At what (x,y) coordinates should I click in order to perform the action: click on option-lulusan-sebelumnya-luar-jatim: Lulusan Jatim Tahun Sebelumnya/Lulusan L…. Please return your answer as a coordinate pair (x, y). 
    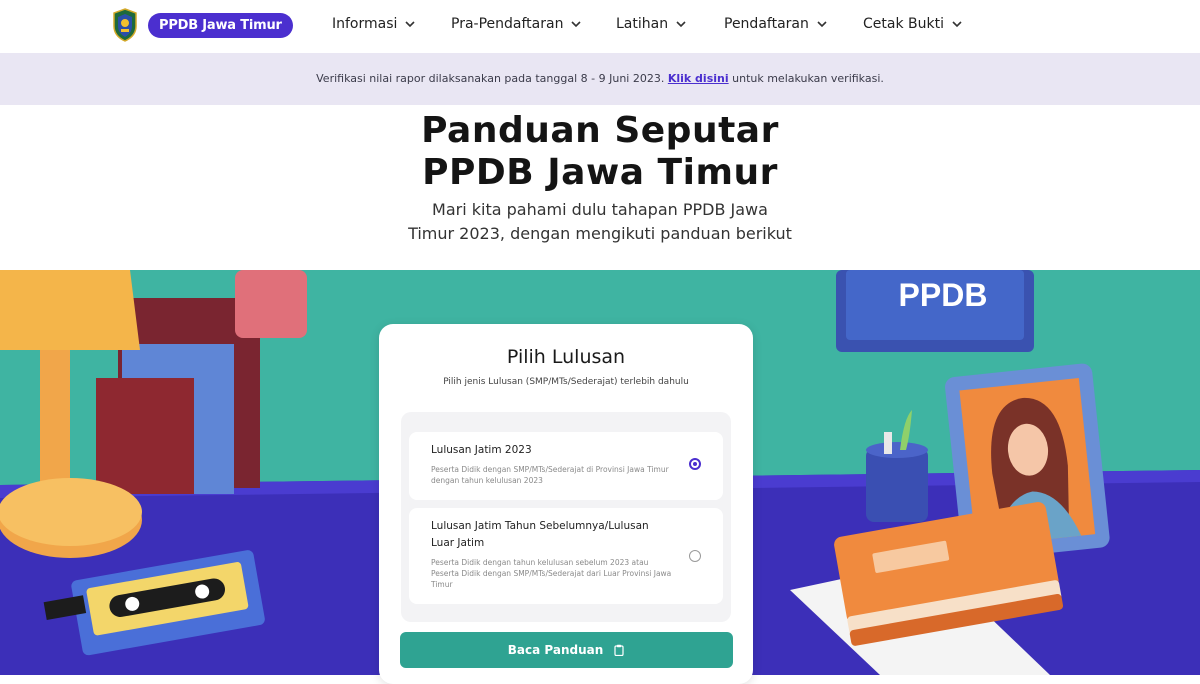
    Looking at the image, I should click on (566, 556).